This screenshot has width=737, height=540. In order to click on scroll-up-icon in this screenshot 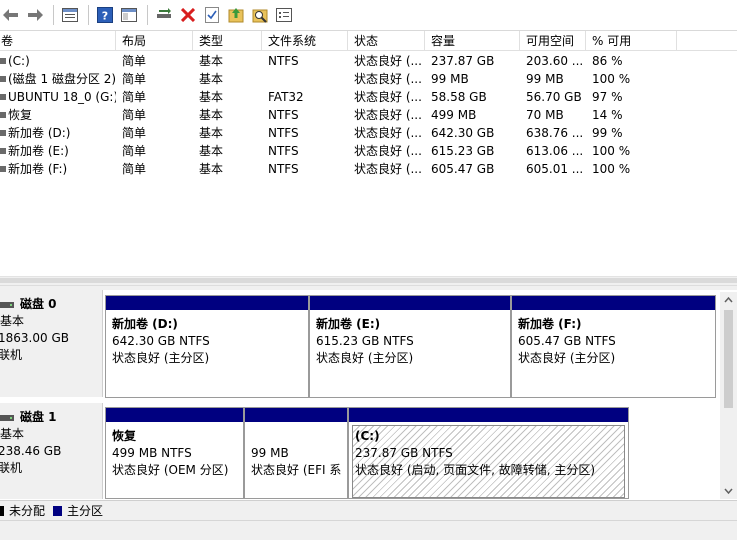, I will do `click(728, 300)`.